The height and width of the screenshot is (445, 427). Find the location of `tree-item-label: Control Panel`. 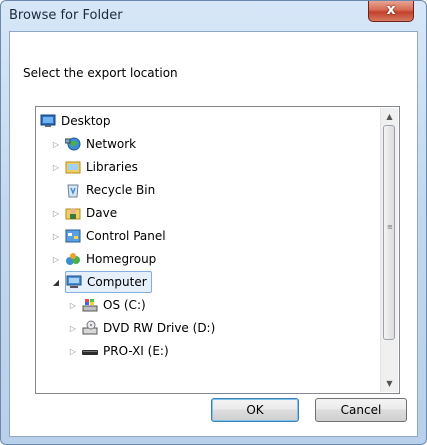

tree-item-label: Control Panel is located at coordinates (126, 236).